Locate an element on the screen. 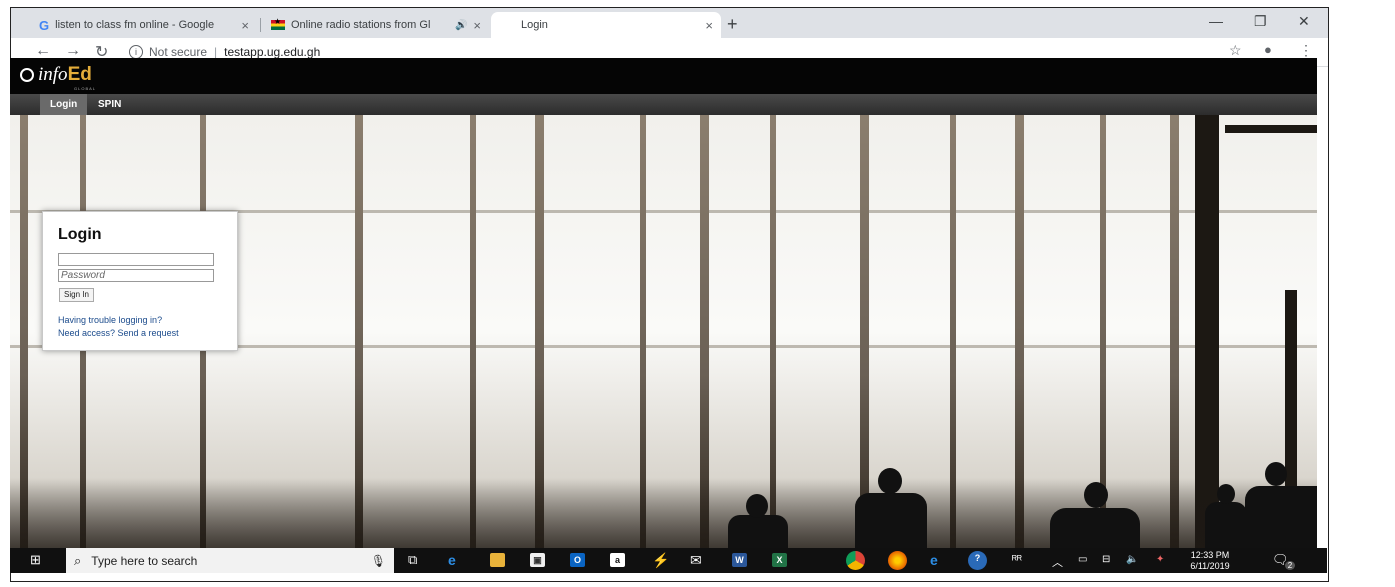 The height and width of the screenshot is (587, 1395). chevron-up-icon: ︿ is located at coordinates (1057, 562).